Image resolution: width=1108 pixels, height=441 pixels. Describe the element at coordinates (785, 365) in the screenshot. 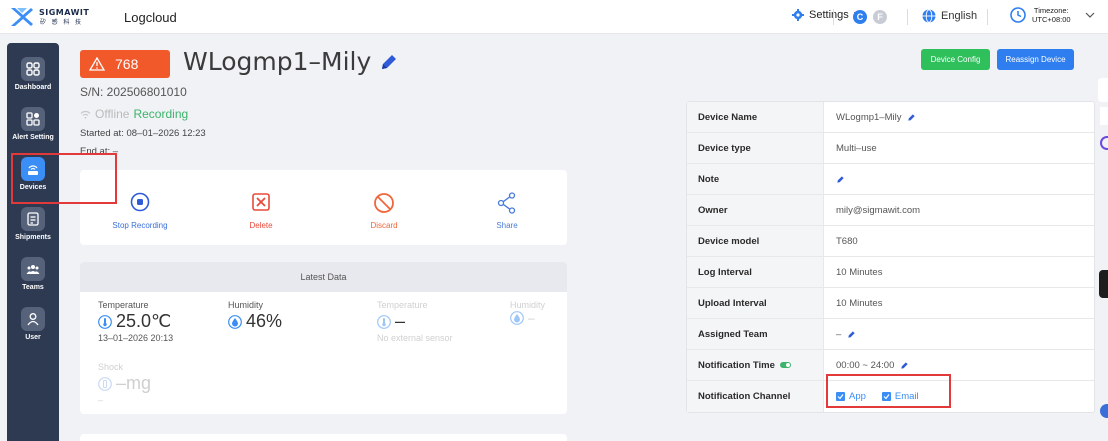

I see `notification-toggle` at that location.